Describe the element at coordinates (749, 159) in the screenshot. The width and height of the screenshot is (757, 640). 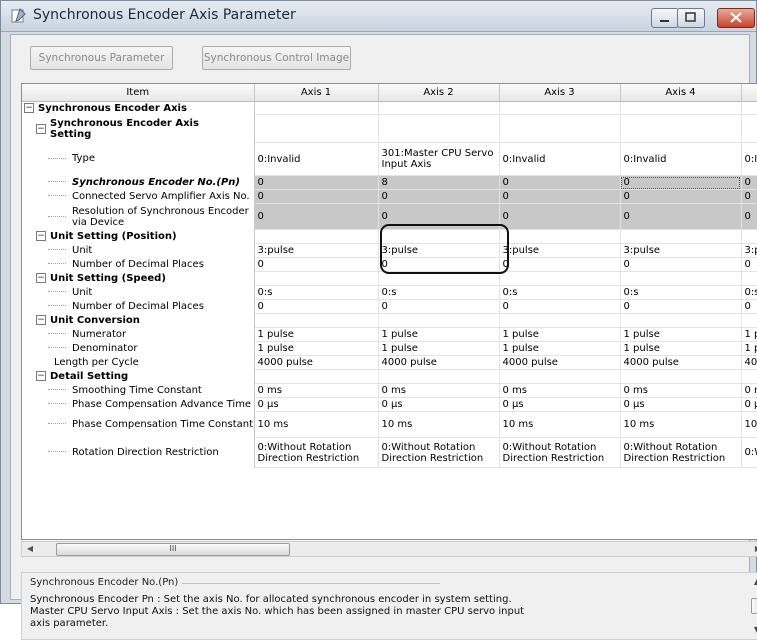
I see `value-cell: 0:In` at that location.